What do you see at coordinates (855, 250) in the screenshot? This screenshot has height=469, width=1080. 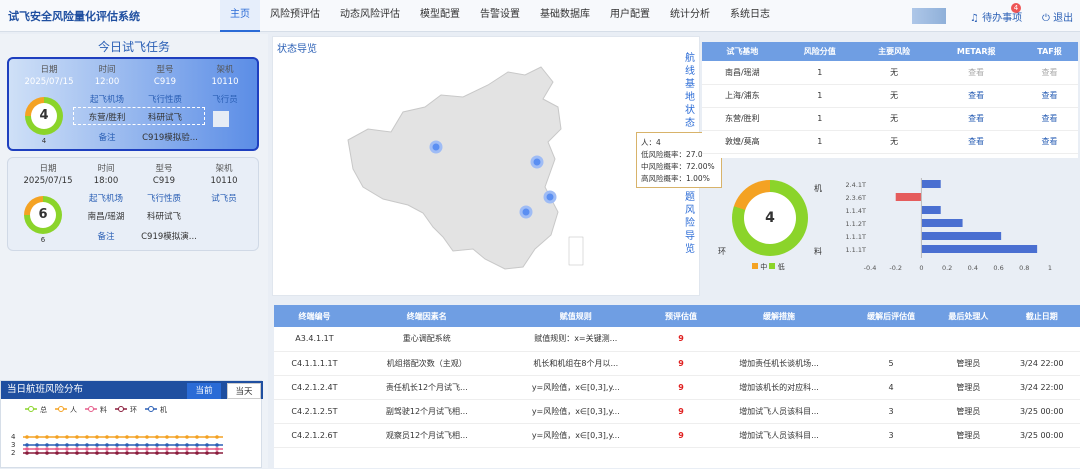 I see `bar-label: 1.1.1T` at bounding box center [855, 250].